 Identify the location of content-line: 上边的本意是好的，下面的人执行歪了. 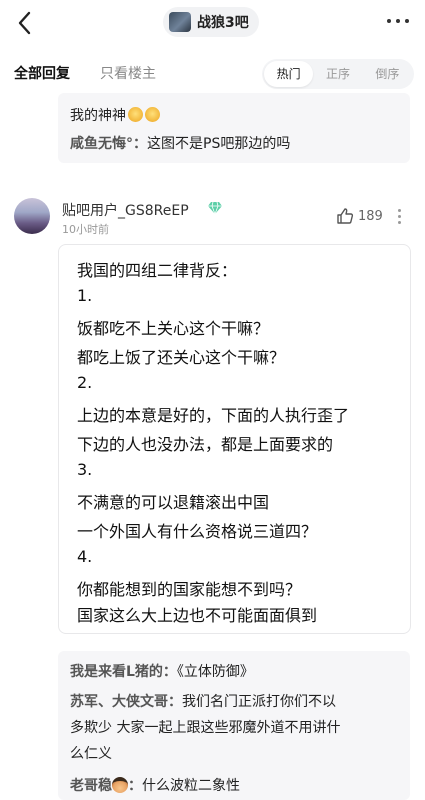
(213, 415).